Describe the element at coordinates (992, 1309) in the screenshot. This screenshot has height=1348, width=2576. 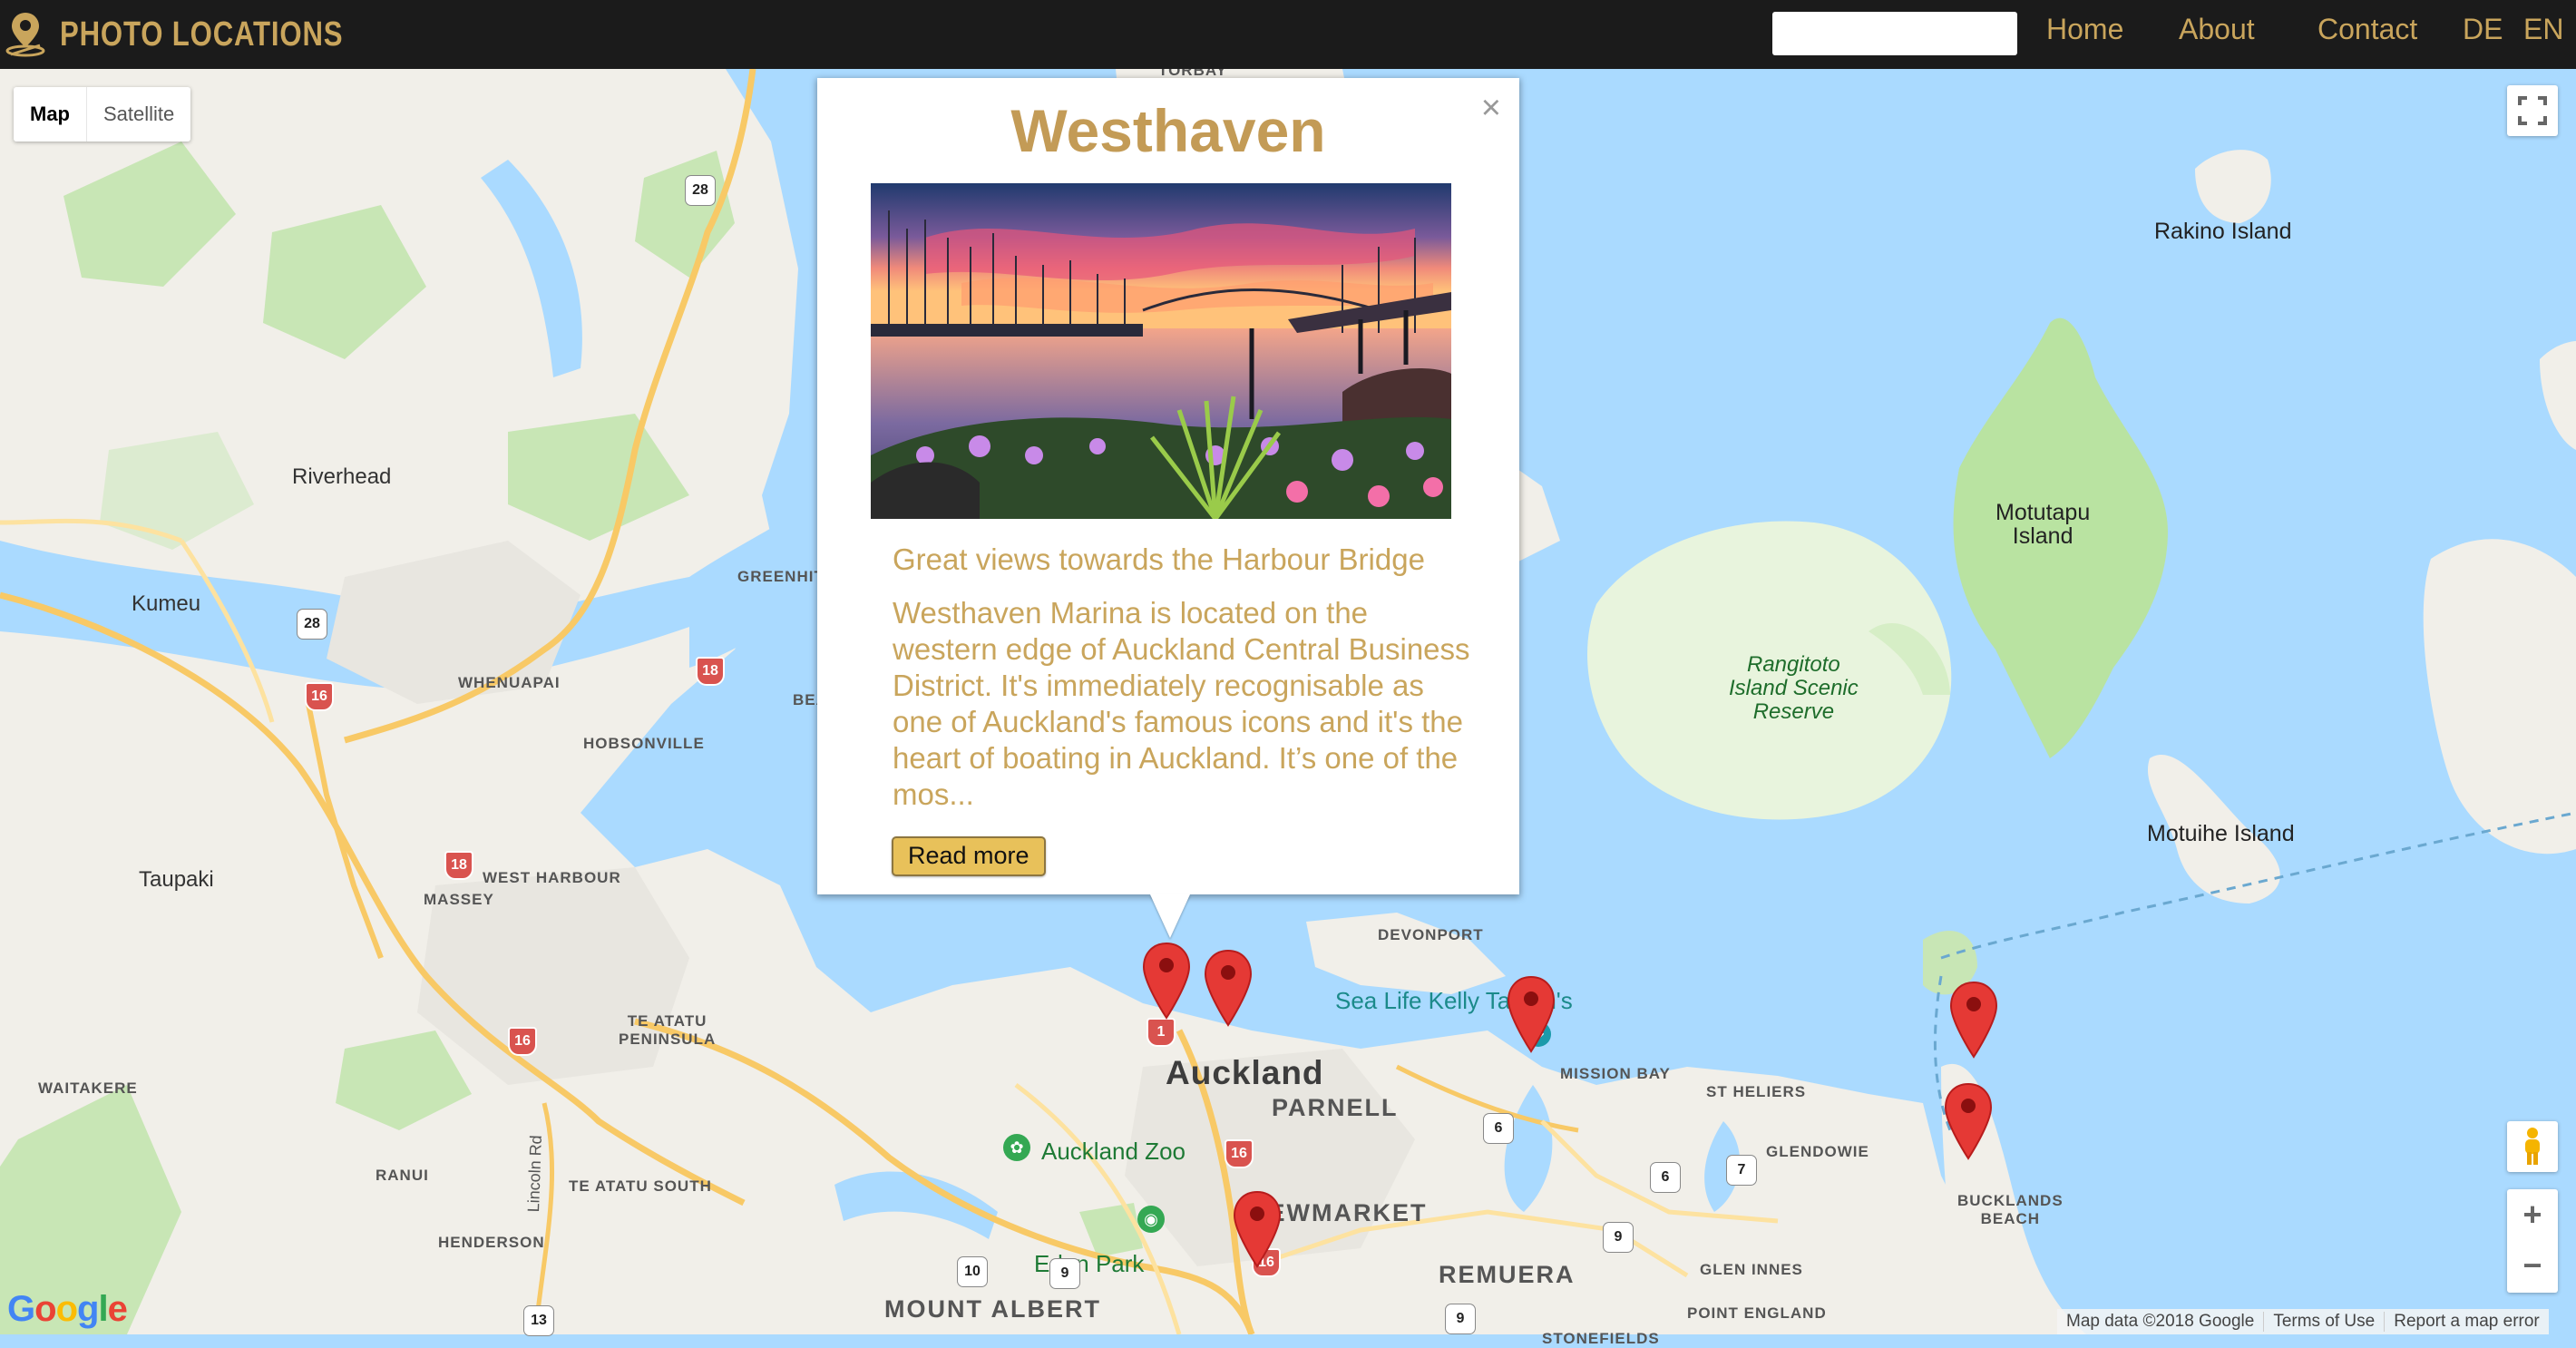
I see `label-mount-albert: MOUNT ALBERT` at that location.